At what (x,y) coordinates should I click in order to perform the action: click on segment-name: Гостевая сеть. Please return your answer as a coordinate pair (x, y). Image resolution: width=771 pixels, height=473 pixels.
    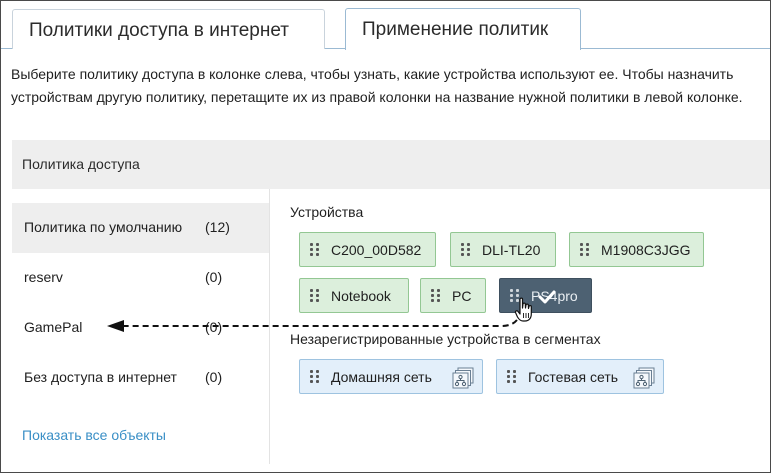
    Looking at the image, I should click on (573, 377).